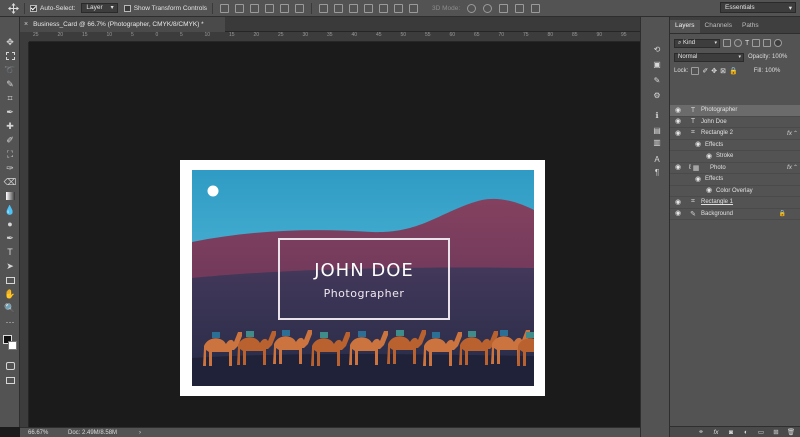 Image resolution: width=800 pixels, height=437 pixels. Describe the element at coordinates (735, 134) in the screenshot. I see `layer-row: ◉ ⌗ Rectangle 2 fx ⌃` at that location.